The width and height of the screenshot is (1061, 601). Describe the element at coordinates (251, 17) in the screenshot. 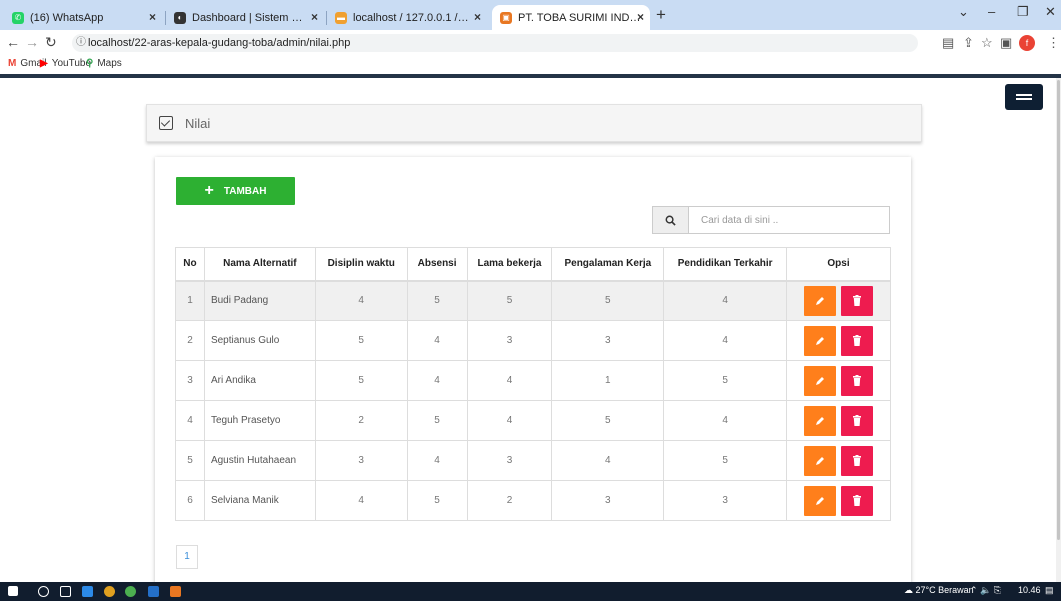

I see `tab-title: Dashboard | Sistem Monitoring T` at that location.